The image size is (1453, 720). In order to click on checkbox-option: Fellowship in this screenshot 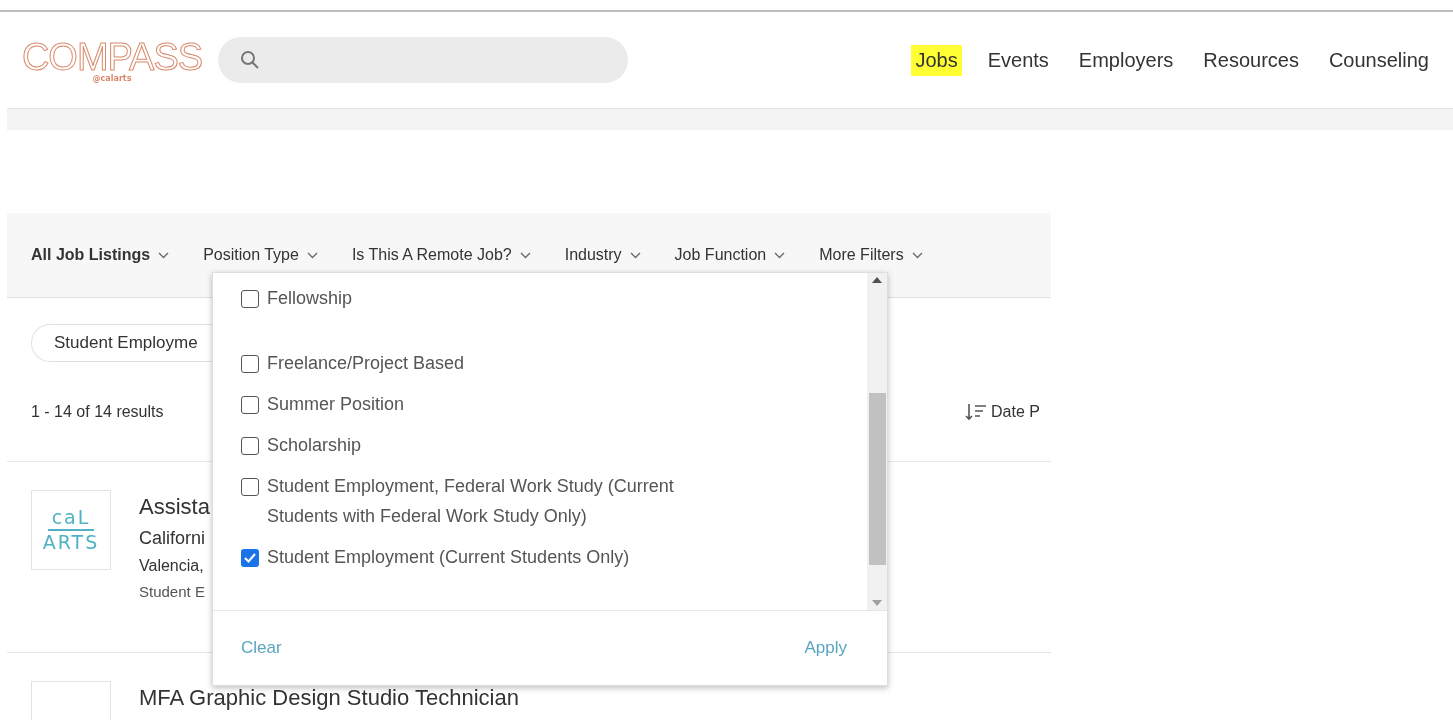, I will do `click(471, 301)`.